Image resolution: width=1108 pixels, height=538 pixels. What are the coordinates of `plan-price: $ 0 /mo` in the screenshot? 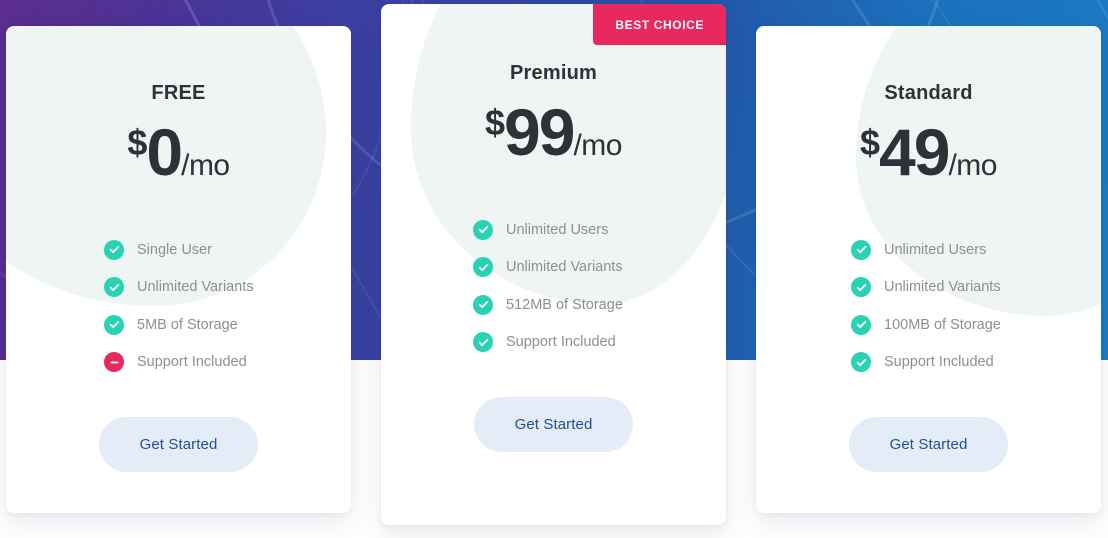 It's located at (178, 152).